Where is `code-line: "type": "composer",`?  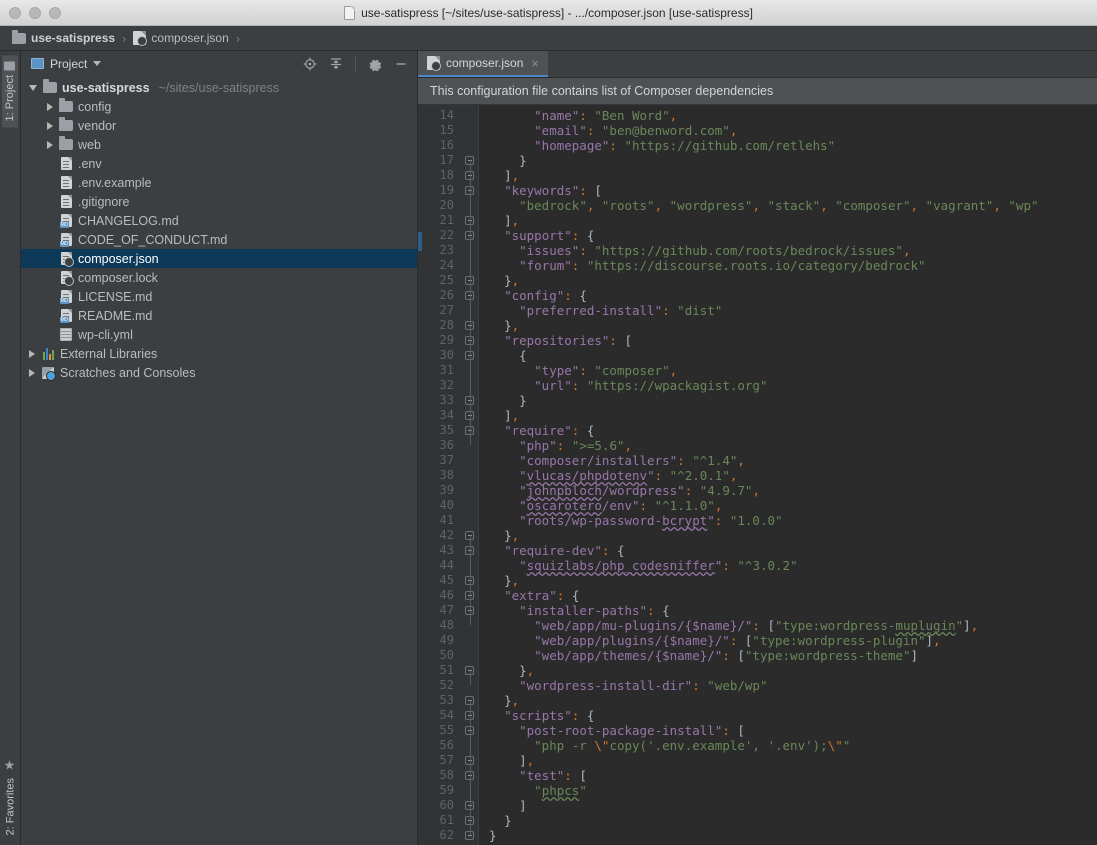 code-line: "type": "composer", is located at coordinates (606, 370).